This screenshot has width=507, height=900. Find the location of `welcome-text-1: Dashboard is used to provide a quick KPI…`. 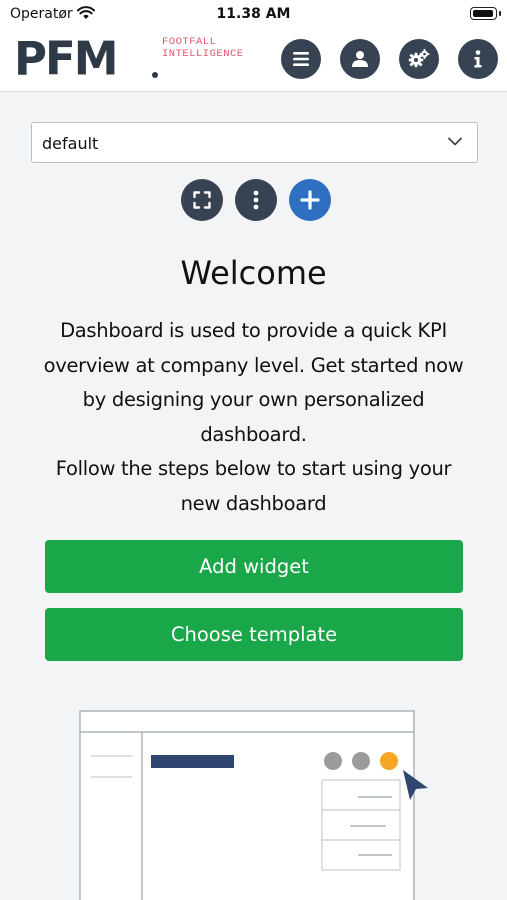

welcome-text-1: Dashboard is used to provide a quick KPI… is located at coordinates (253, 382).